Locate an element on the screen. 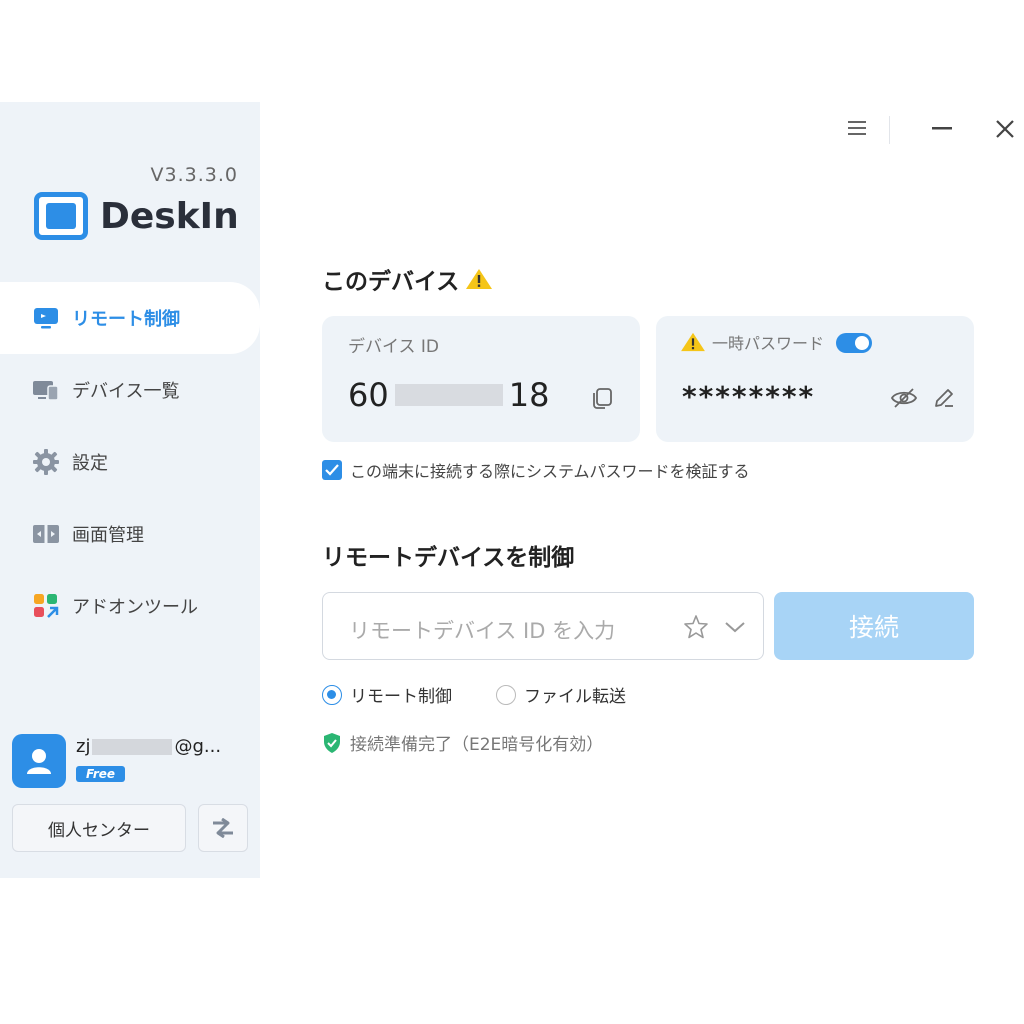  mode-remote-control: リモート制御 is located at coordinates (387, 694).